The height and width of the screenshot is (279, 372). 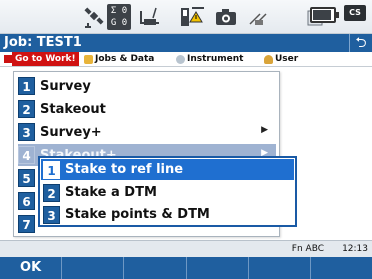 I want to click on info-bar: Fn ABC 12:13, so click(x=186, y=249).